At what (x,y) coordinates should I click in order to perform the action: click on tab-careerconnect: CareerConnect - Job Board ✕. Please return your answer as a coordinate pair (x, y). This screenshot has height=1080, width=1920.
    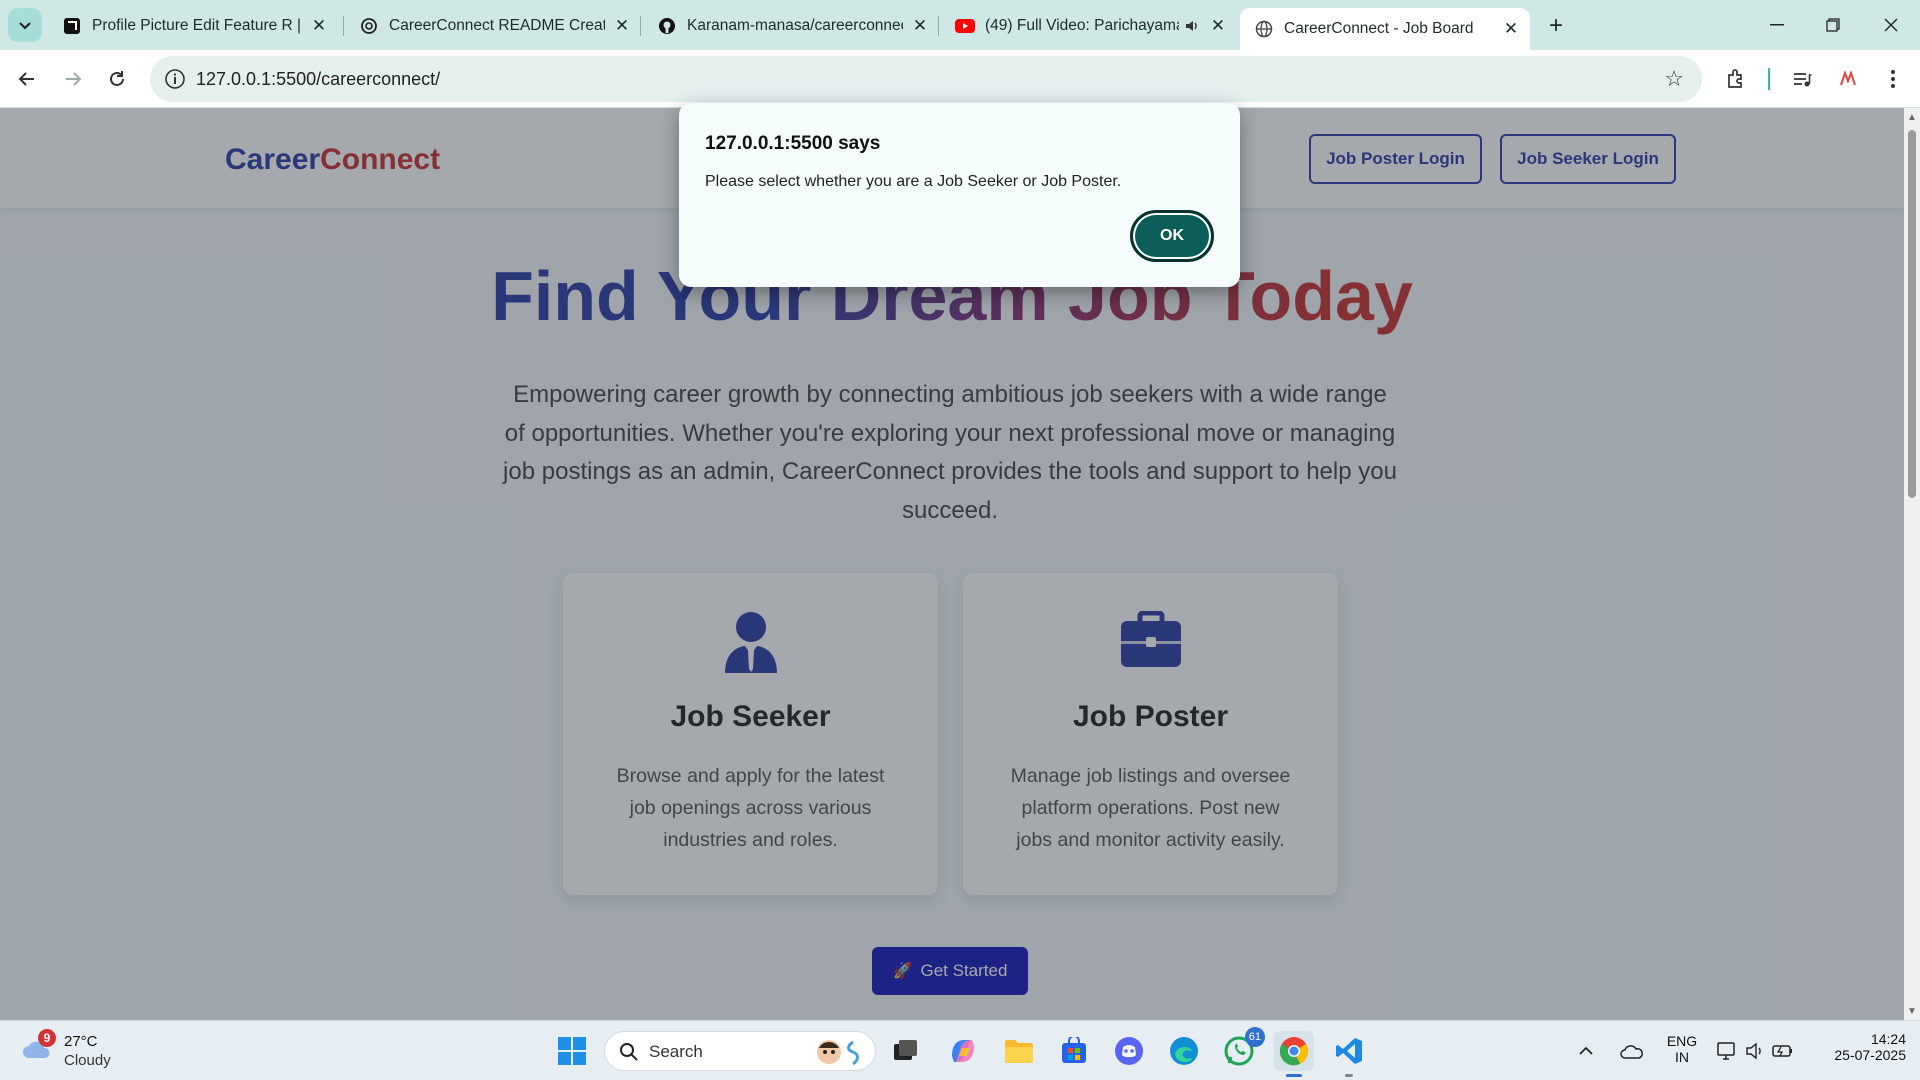
    Looking at the image, I should click on (1385, 29).